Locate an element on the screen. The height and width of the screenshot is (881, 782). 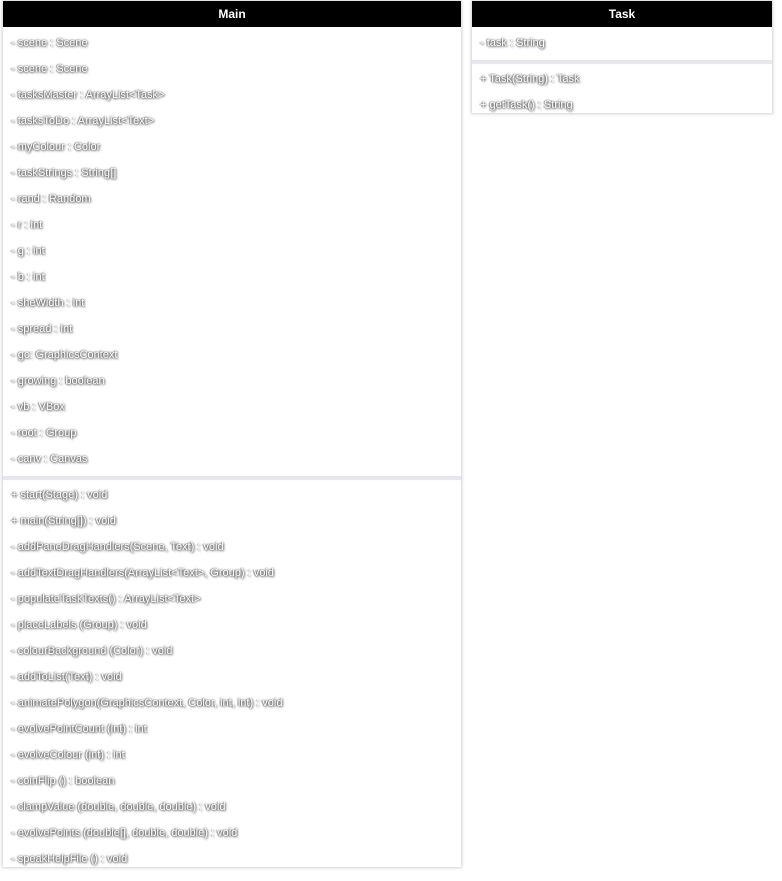
class-attribute: - tasksToDo : ArrayList<Text> is located at coordinates (83, 121).